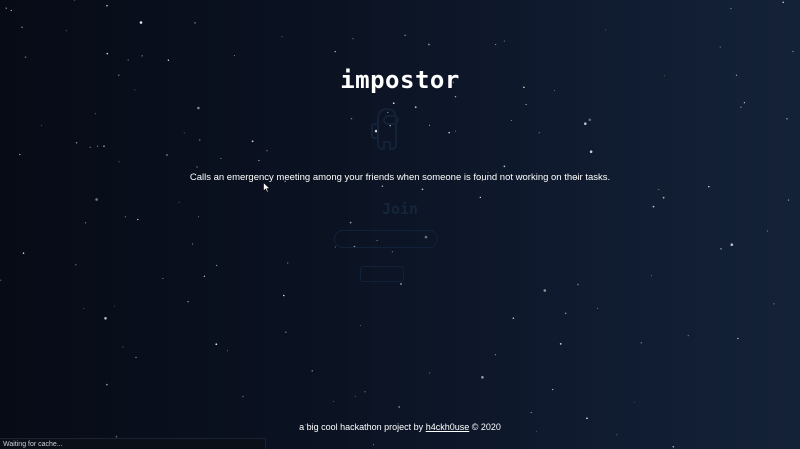 This screenshot has width=800, height=449. Describe the element at coordinates (448, 427) in the screenshot. I see `footer-author-link: h4ckh0use` at that location.